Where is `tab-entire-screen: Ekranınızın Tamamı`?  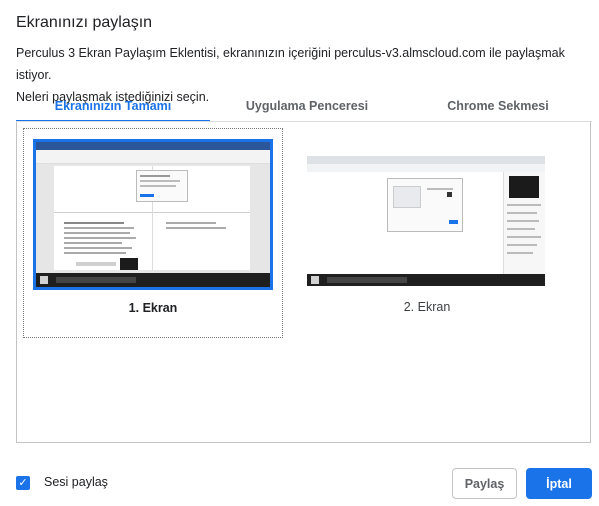 tab-entire-screen: Ekranınızın Tamamı is located at coordinates (113, 107).